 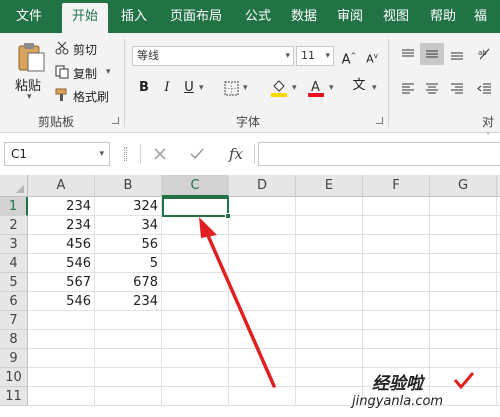 What do you see at coordinates (397, 384) in the screenshot?
I see `watermark-title: 经验啦` at bounding box center [397, 384].